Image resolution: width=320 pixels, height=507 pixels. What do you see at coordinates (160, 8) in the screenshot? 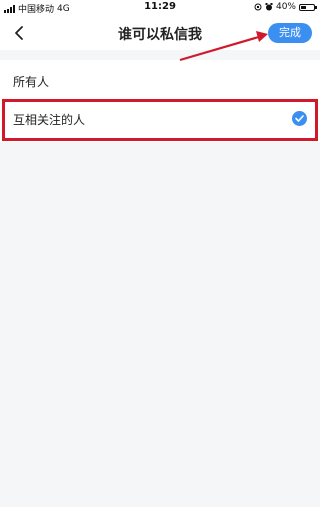
I see `status-bar: 中国移动 4G 11:29 40%` at bounding box center [160, 8].